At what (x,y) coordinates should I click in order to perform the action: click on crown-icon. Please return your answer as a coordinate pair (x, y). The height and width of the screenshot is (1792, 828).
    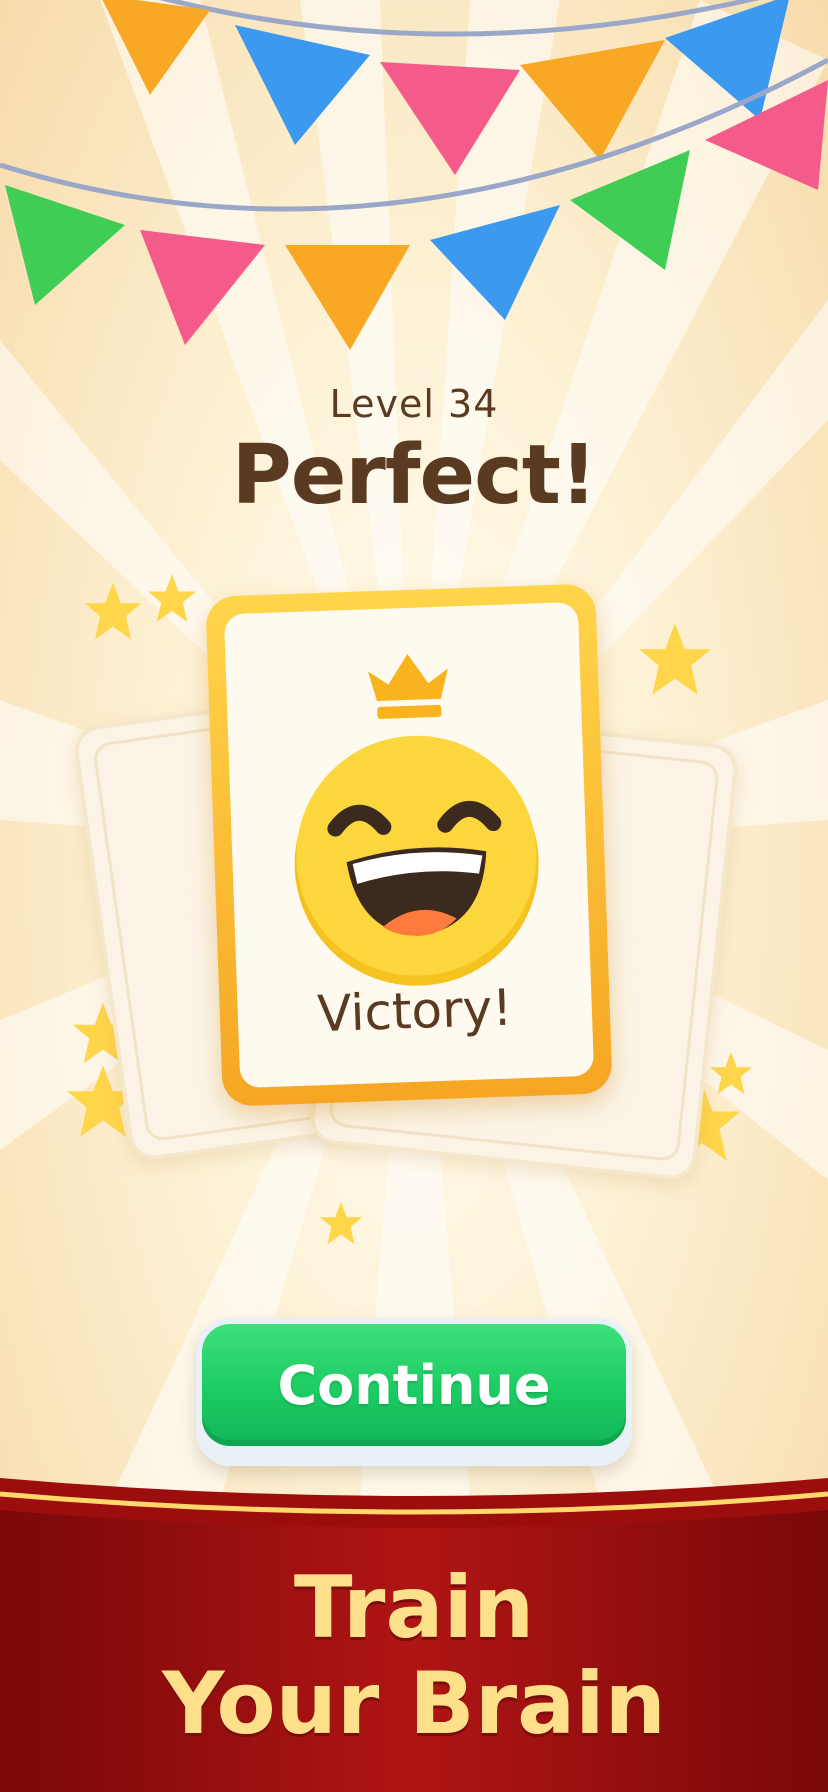
    Looking at the image, I should click on (407, 686).